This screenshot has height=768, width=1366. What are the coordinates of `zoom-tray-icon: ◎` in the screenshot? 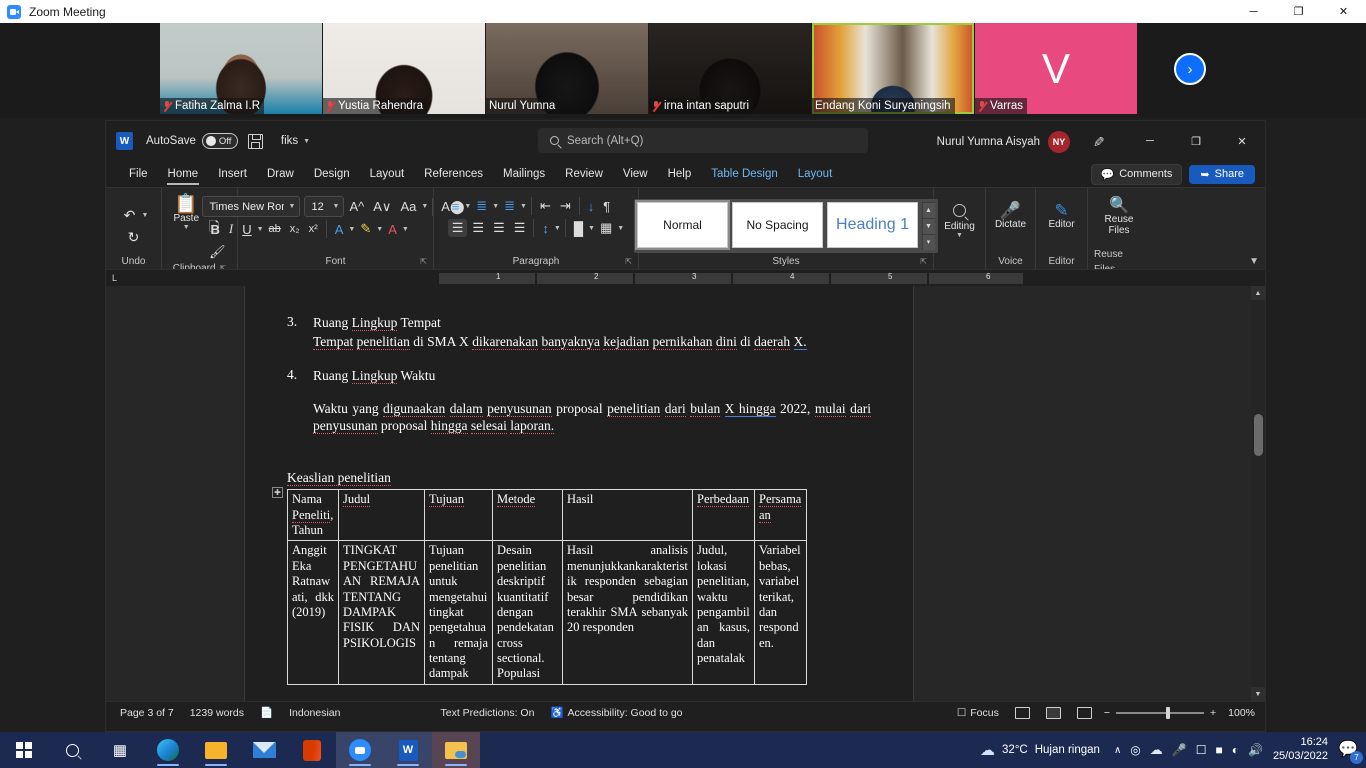 It's located at (1135, 750).